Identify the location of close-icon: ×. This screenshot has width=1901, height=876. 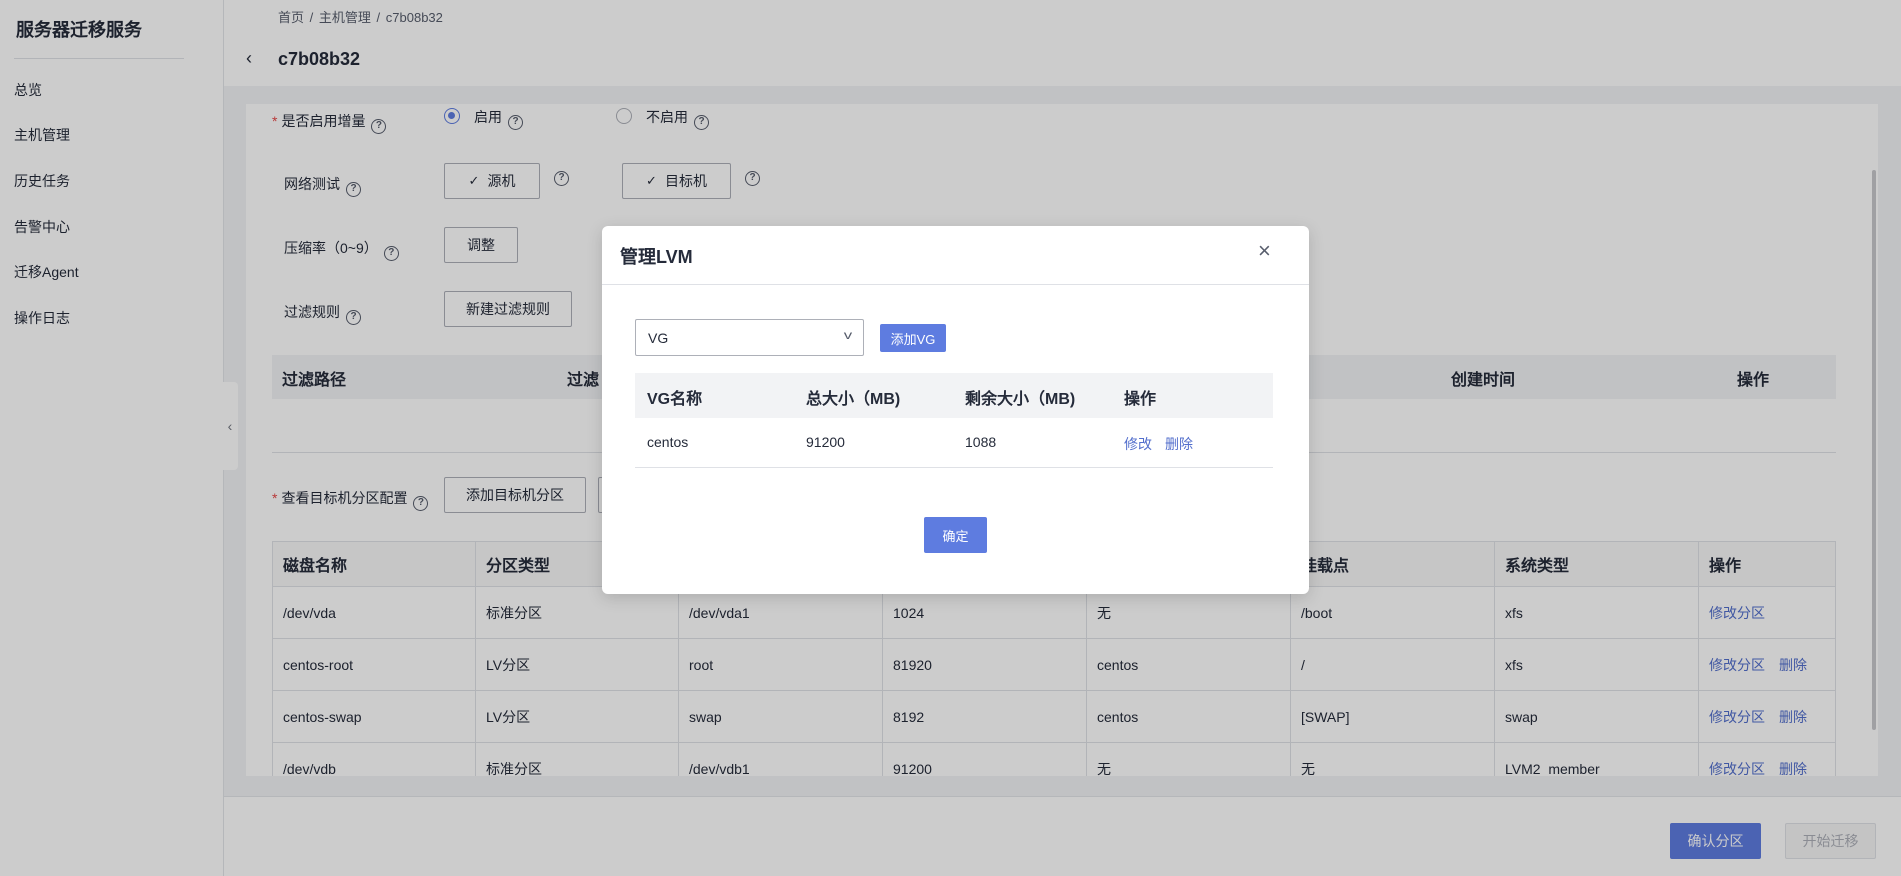
(1264, 251).